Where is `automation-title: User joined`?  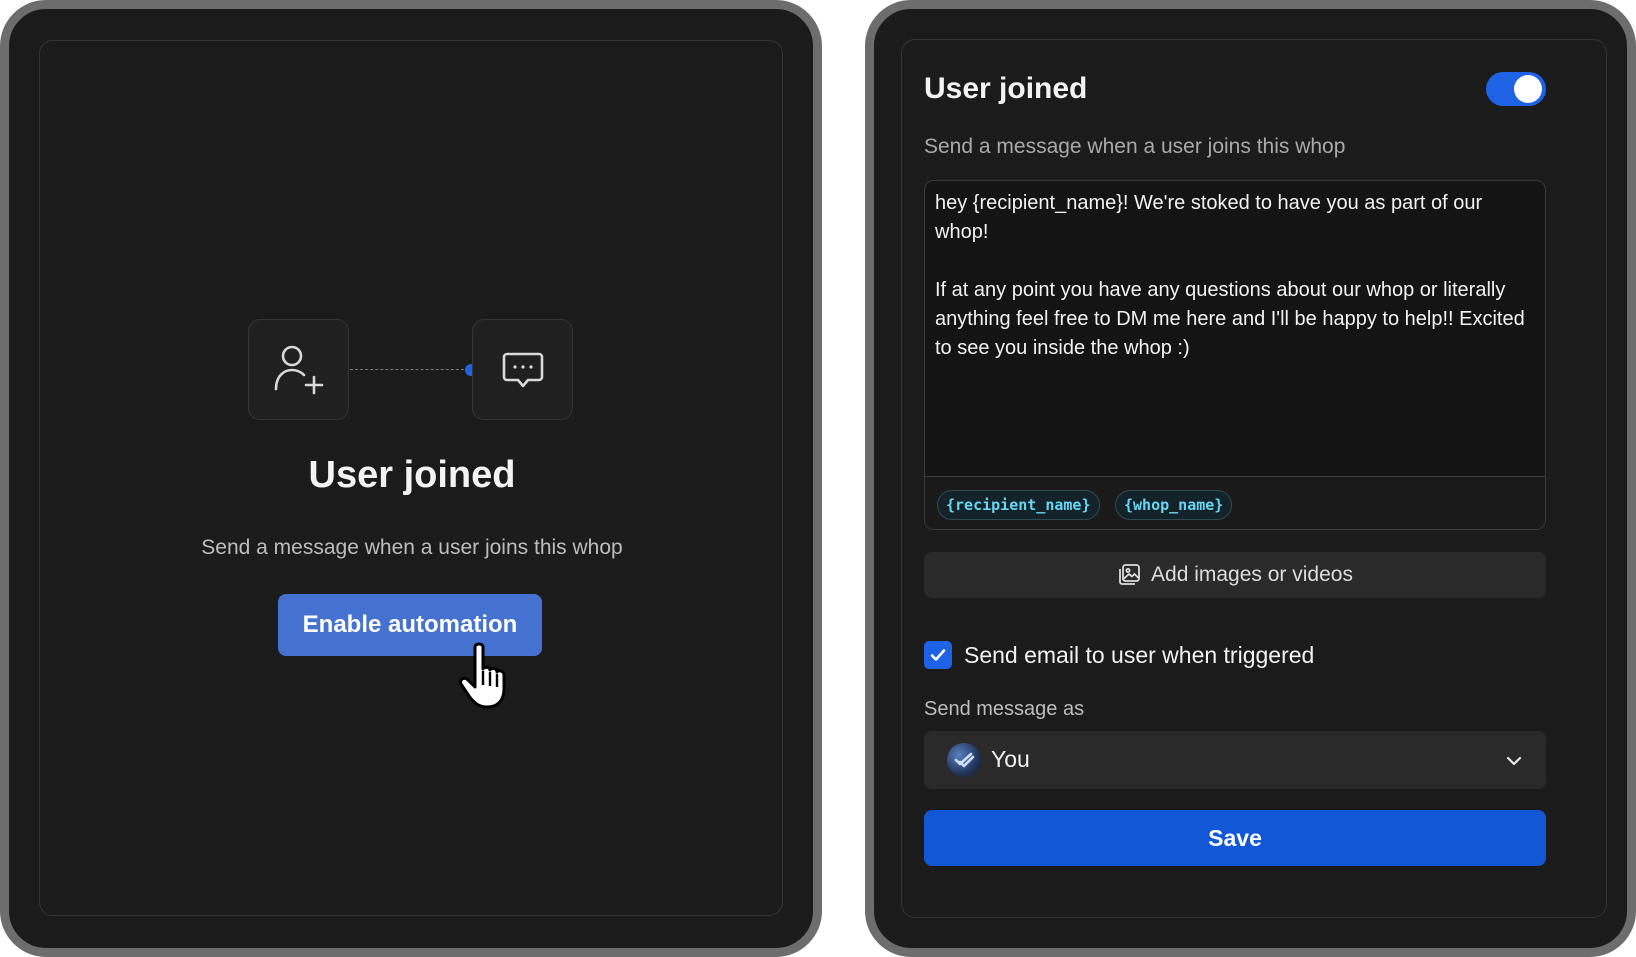 automation-title: User joined is located at coordinates (412, 475).